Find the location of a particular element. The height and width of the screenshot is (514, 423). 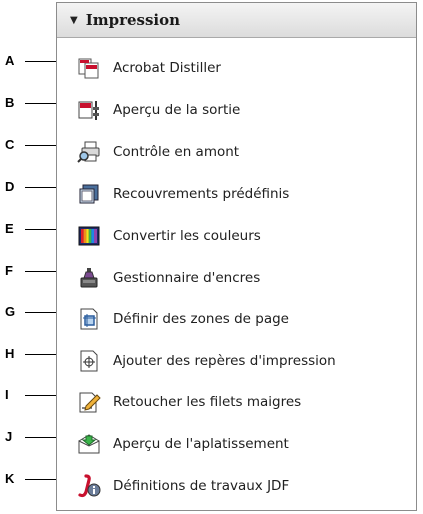

menu-item-trap-presets: Recouvrements prédéfinis is located at coordinates (183, 194).